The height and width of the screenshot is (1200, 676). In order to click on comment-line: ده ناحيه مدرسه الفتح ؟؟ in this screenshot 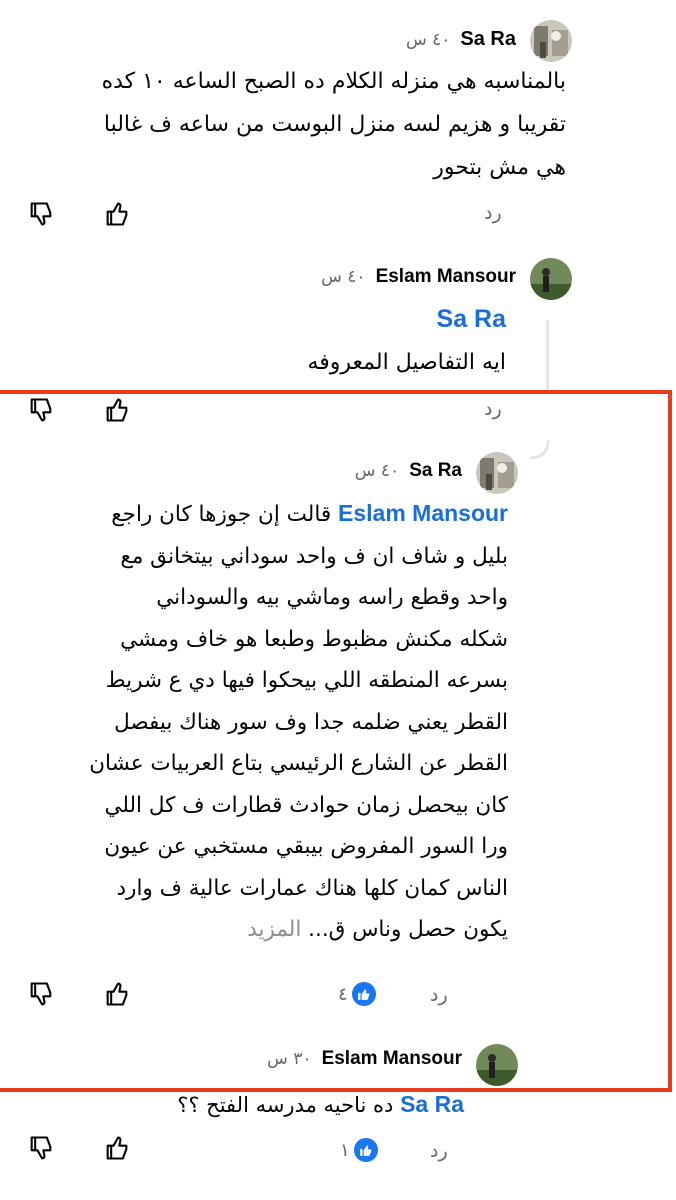, I will do `click(285, 1105)`.